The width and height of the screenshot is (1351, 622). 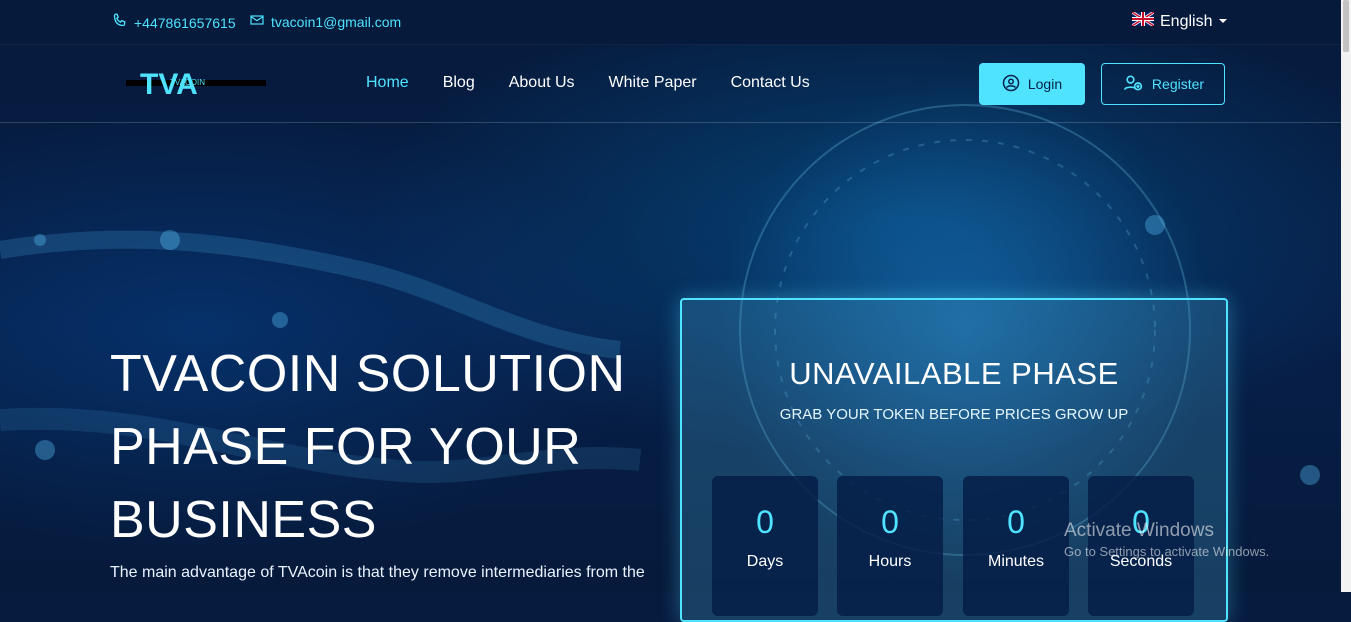 What do you see at coordinates (368, 374) in the screenshot?
I see `hero-title-line-1: TVACOIN SOLUTION` at bounding box center [368, 374].